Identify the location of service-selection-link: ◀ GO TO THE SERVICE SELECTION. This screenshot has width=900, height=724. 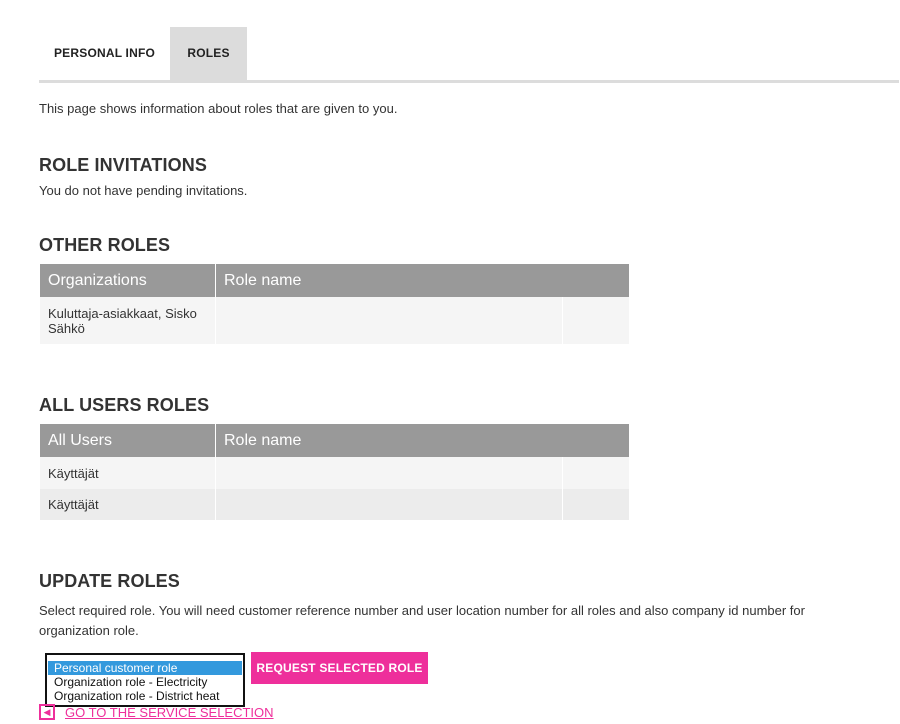
(156, 712).